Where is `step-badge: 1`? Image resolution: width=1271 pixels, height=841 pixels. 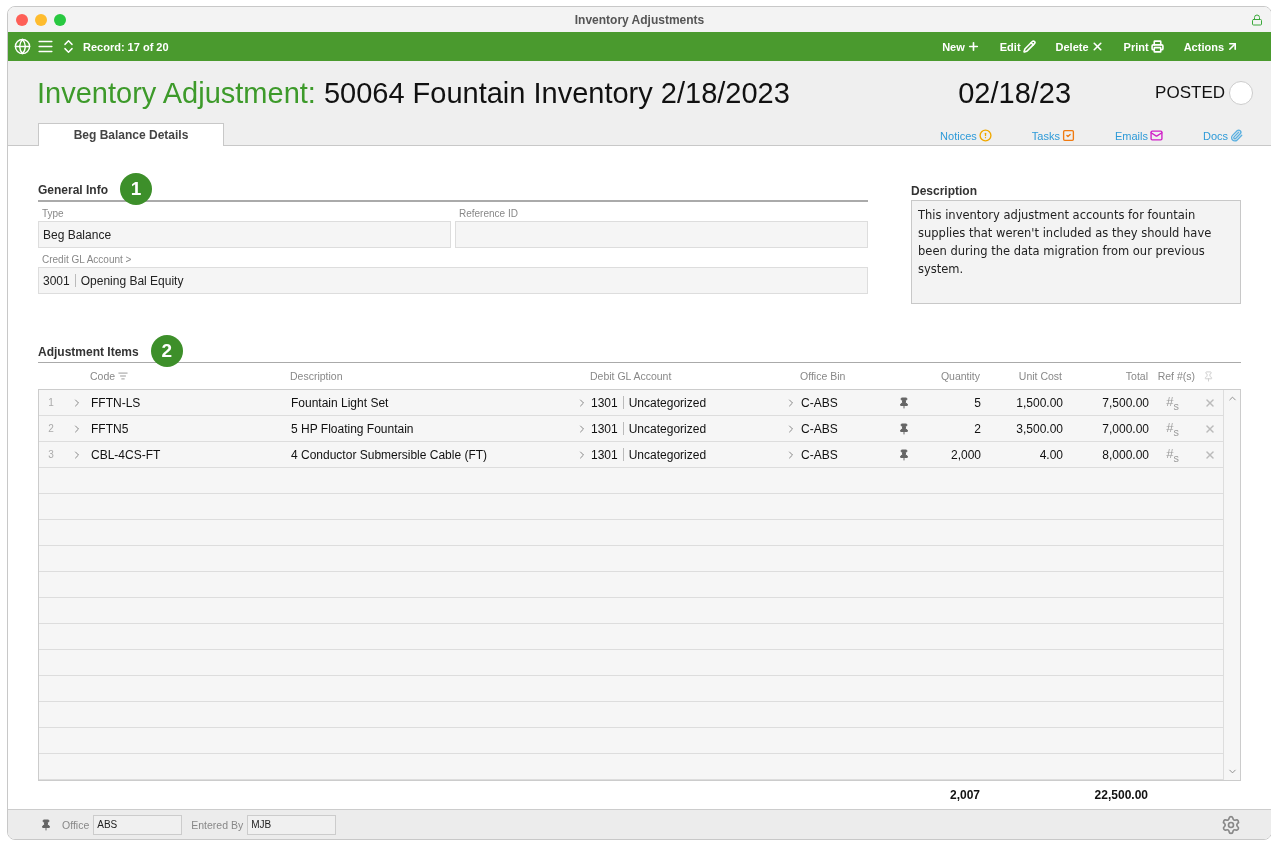 step-badge: 1 is located at coordinates (136, 189).